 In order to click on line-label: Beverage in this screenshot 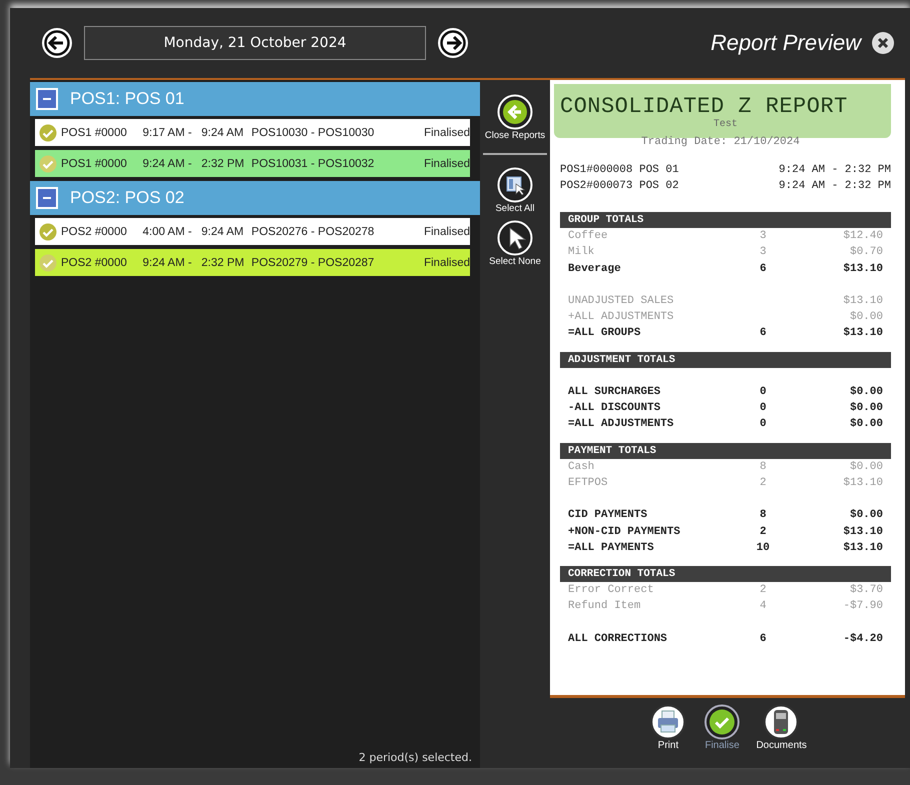, I will do `click(595, 269)`.